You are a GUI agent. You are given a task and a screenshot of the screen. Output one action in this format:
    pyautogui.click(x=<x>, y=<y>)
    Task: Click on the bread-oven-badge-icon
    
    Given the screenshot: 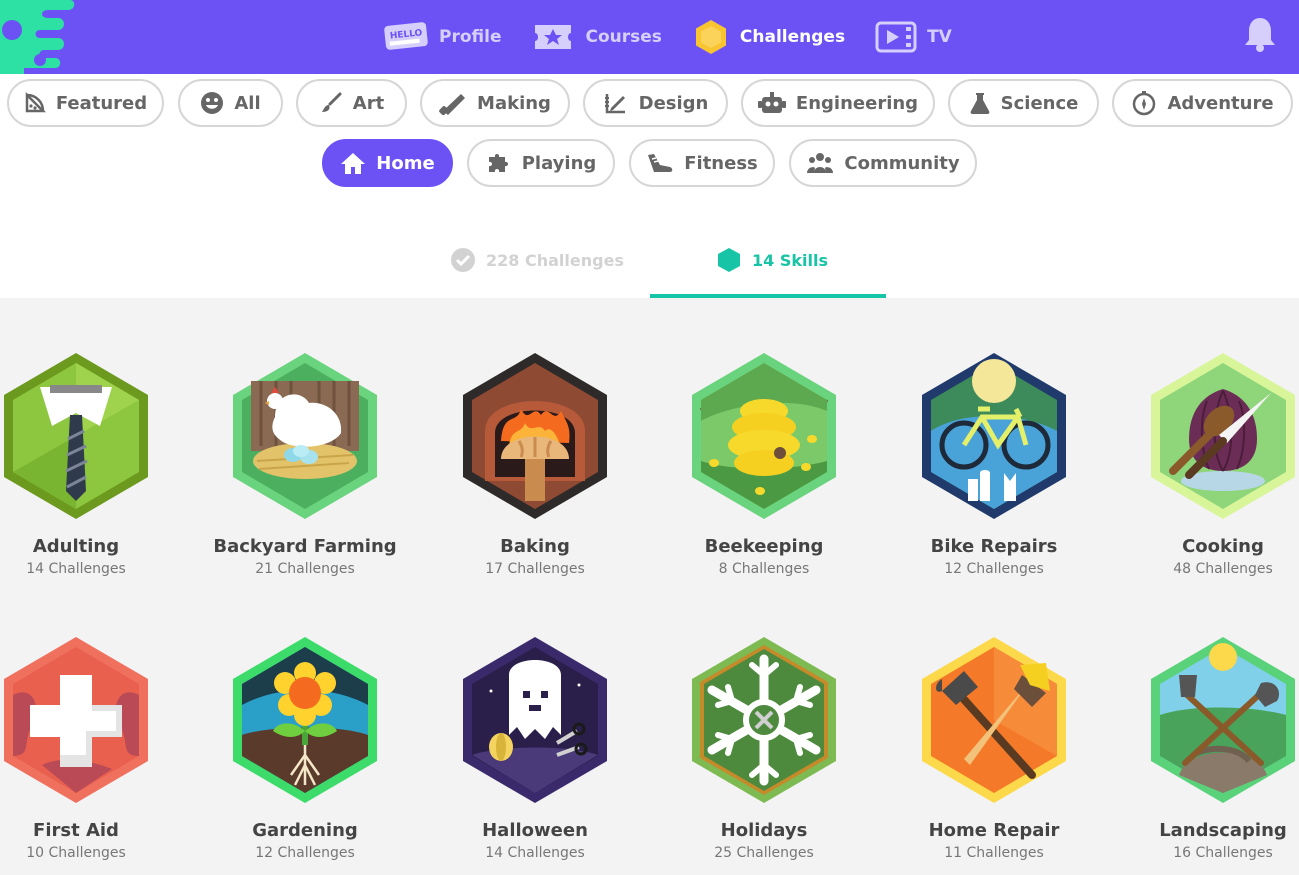 What is the action you would take?
    pyautogui.click(x=535, y=436)
    